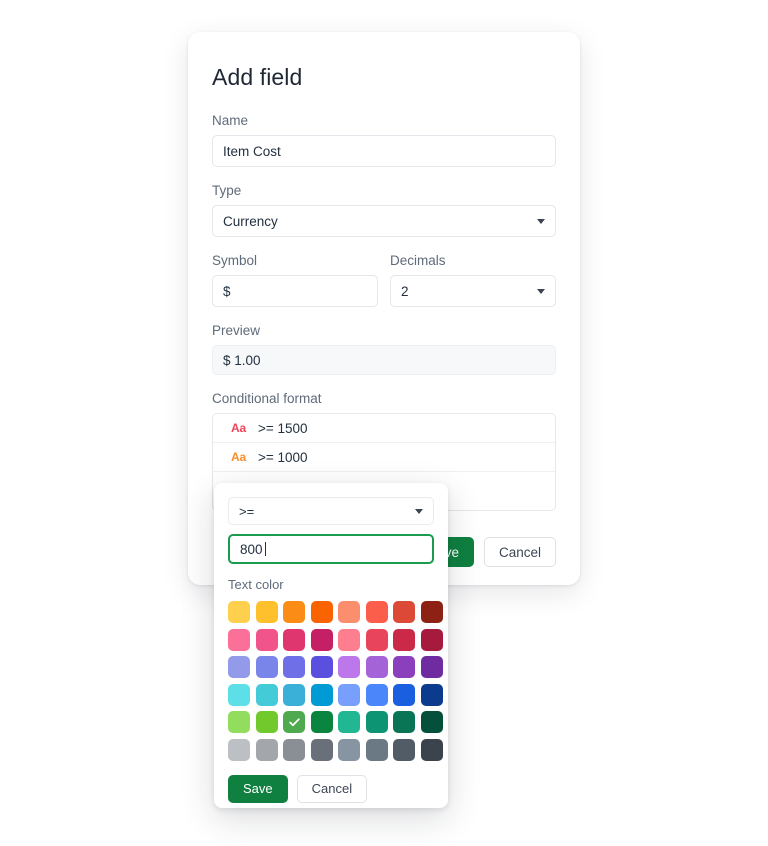 This screenshot has height=846, width=768. I want to click on symbol-label: Symbol, so click(235, 260).